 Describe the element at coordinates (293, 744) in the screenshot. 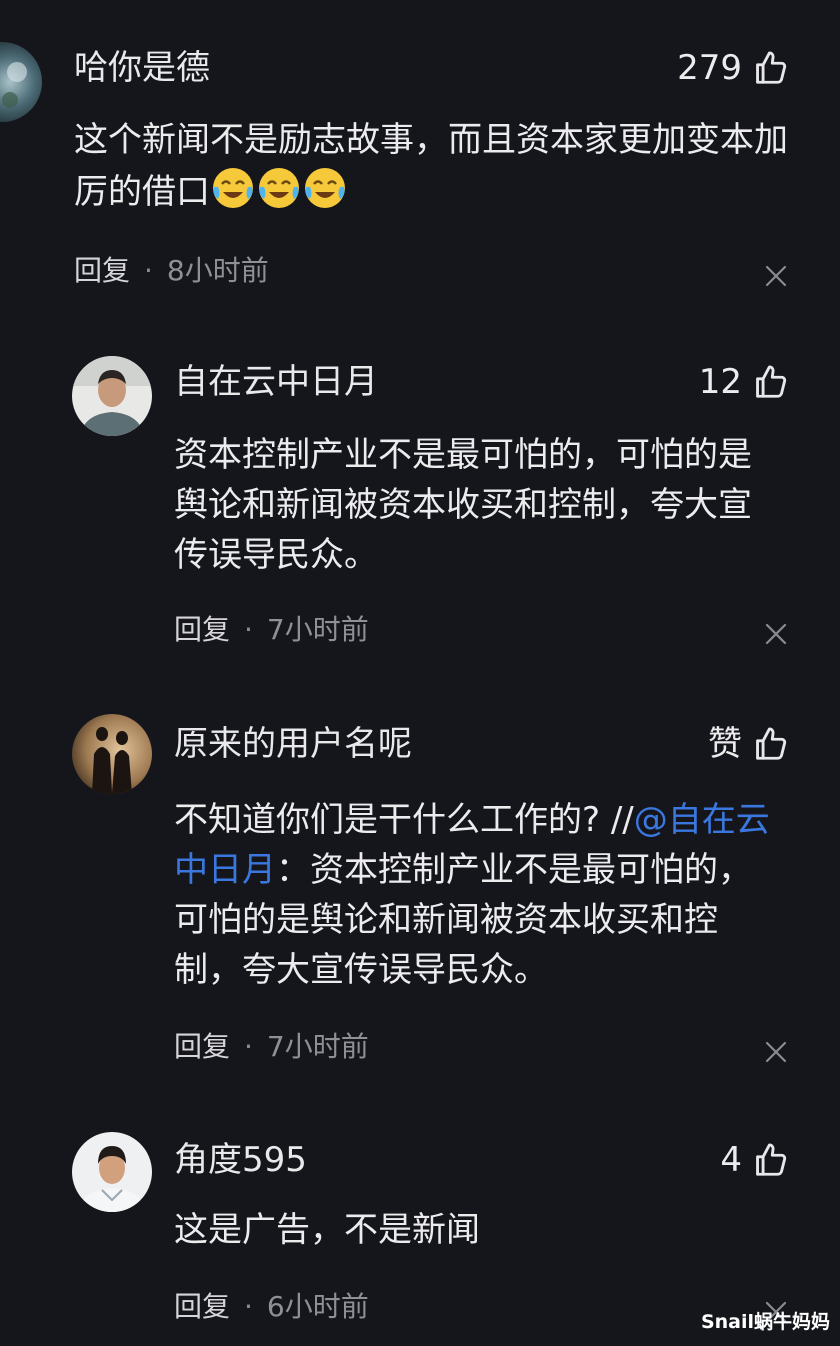

I see `username: 原来的用户名呢` at that location.